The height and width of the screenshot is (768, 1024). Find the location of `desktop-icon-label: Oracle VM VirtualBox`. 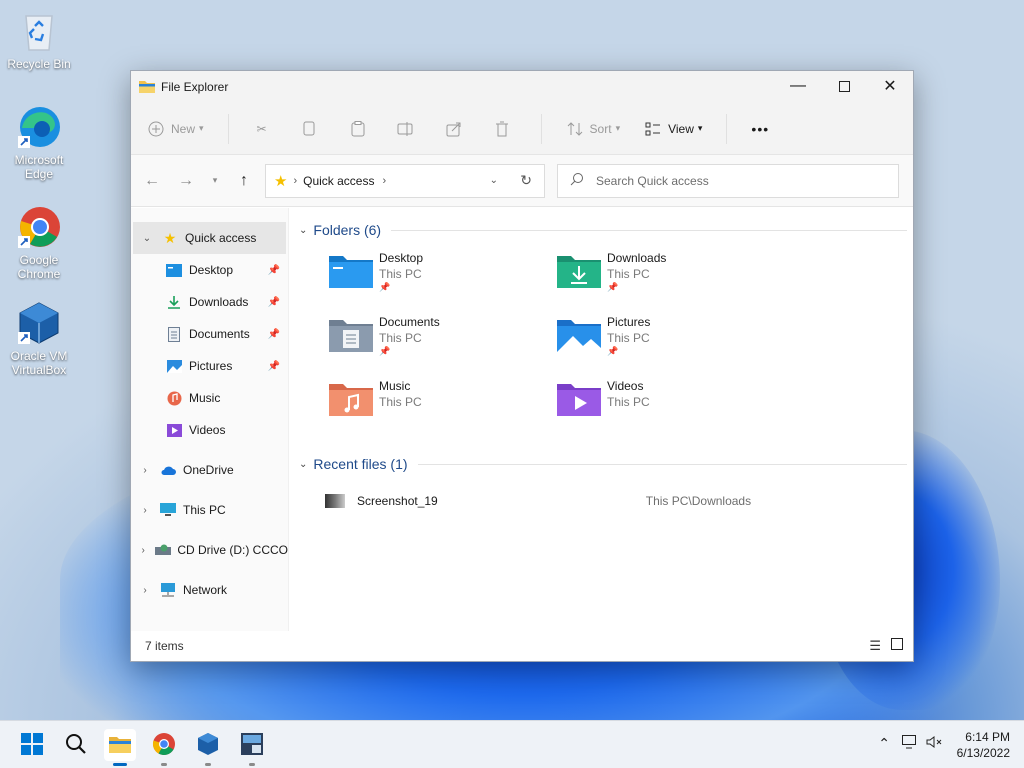

desktop-icon-label: Oracle VM VirtualBox is located at coordinates (39, 363).